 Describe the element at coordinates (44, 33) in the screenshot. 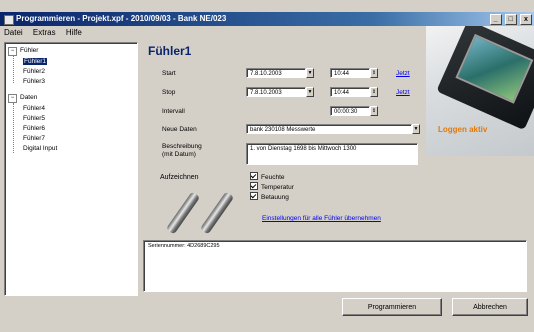

I see `menu-extras: Extras` at that location.